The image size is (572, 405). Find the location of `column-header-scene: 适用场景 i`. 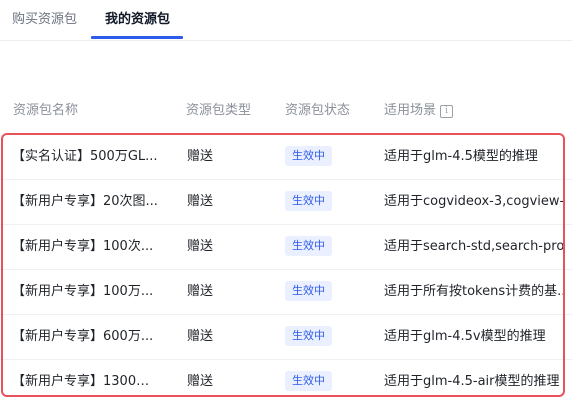

column-header-scene: 适用场景 i is located at coordinates (419, 111).